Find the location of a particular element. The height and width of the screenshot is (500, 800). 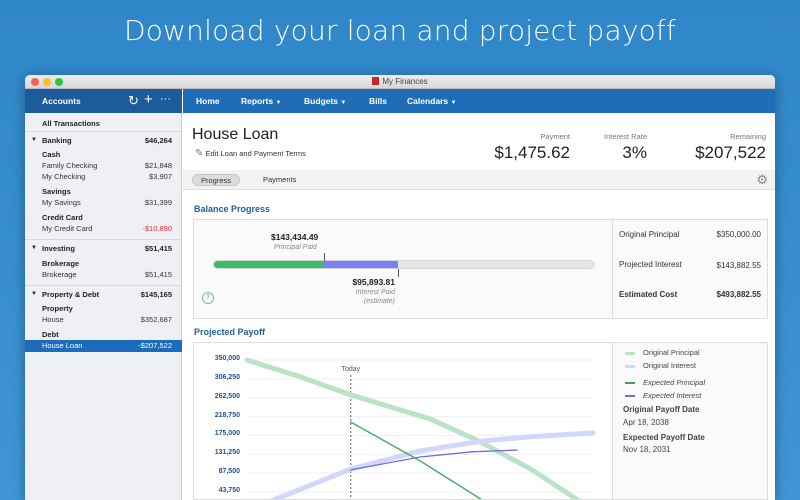

subgroup-label: Debt is located at coordinates (50, 334).